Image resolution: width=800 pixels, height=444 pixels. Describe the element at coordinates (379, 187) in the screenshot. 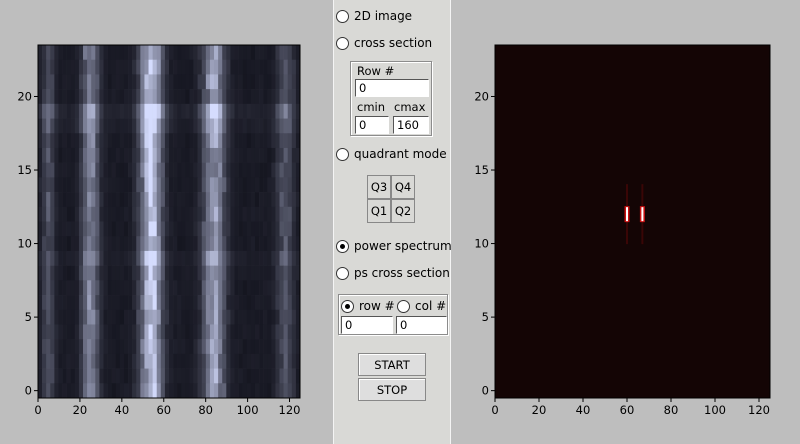

I see `q3-button: Q3` at that location.